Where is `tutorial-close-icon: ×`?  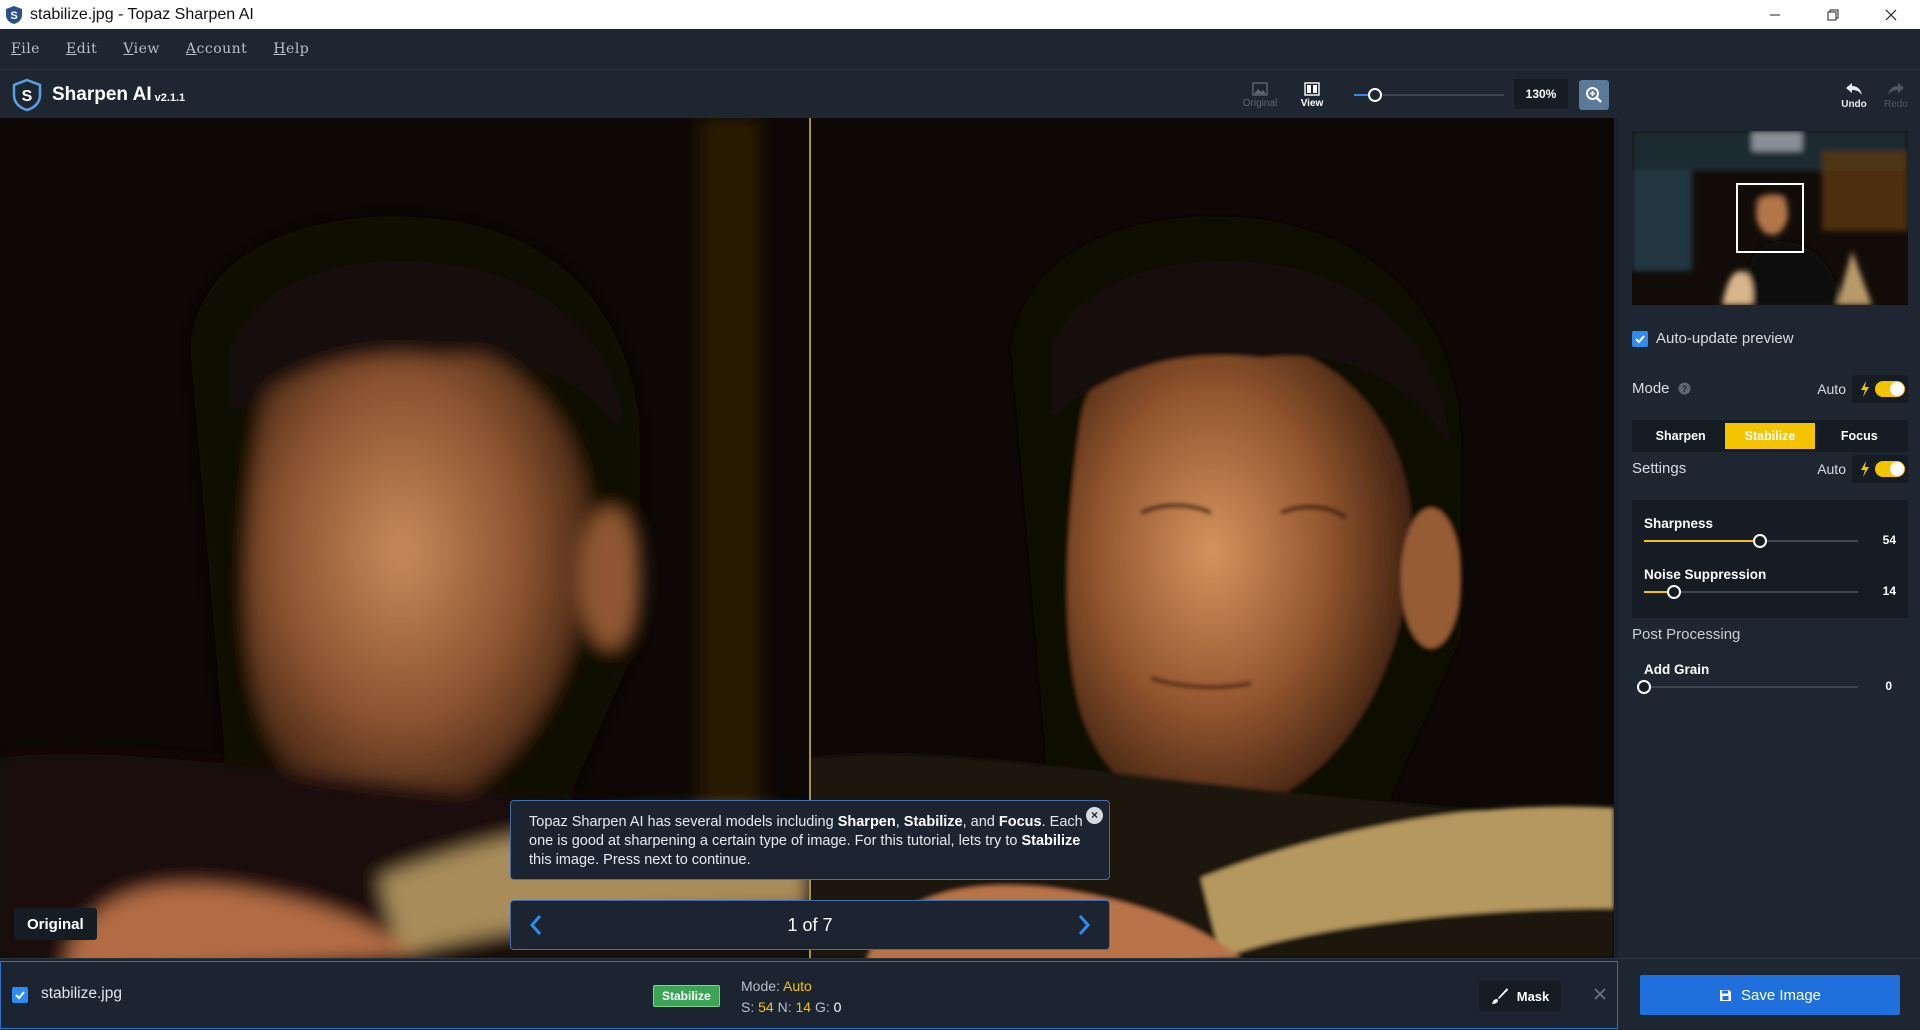
tutorial-close-icon: × is located at coordinates (1094, 815).